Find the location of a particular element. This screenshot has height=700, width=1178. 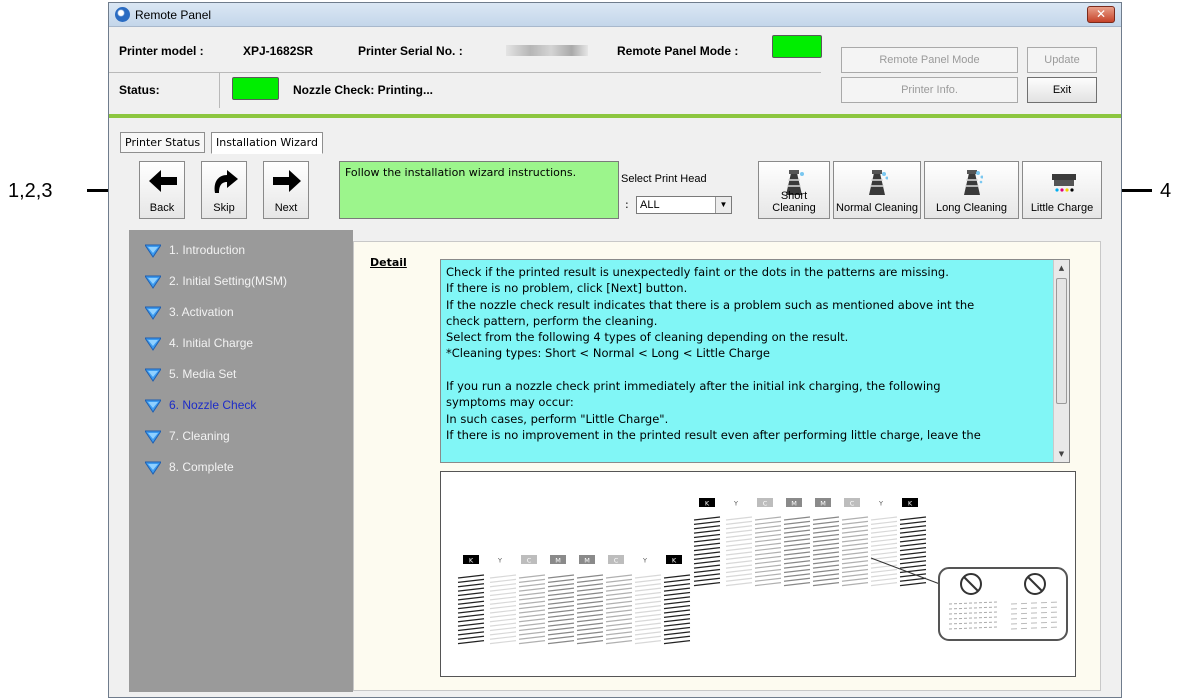

status-divider is located at coordinates (219, 90).